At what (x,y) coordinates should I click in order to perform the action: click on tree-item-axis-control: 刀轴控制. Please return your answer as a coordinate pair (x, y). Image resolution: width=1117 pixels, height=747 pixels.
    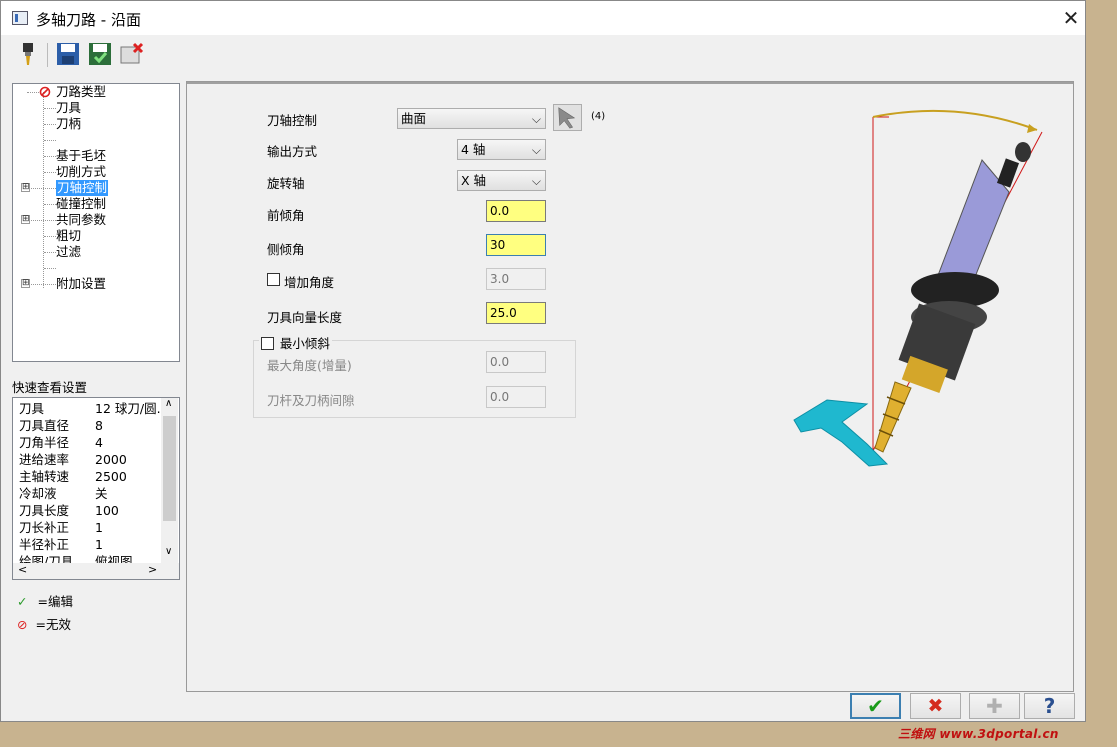
    Looking at the image, I should click on (82, 188).